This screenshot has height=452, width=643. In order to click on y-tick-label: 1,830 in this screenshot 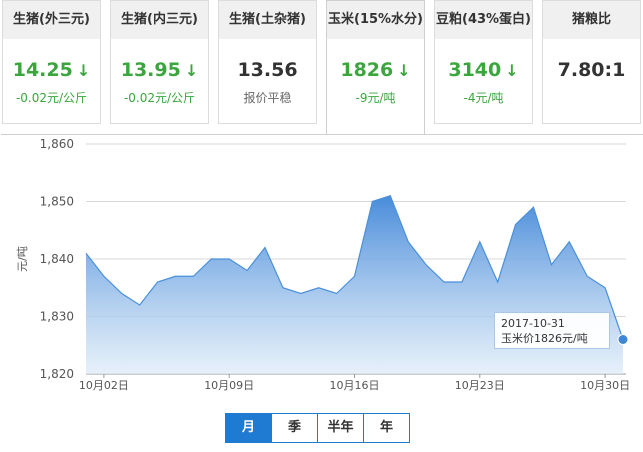, I will do `click(57, 317)`.